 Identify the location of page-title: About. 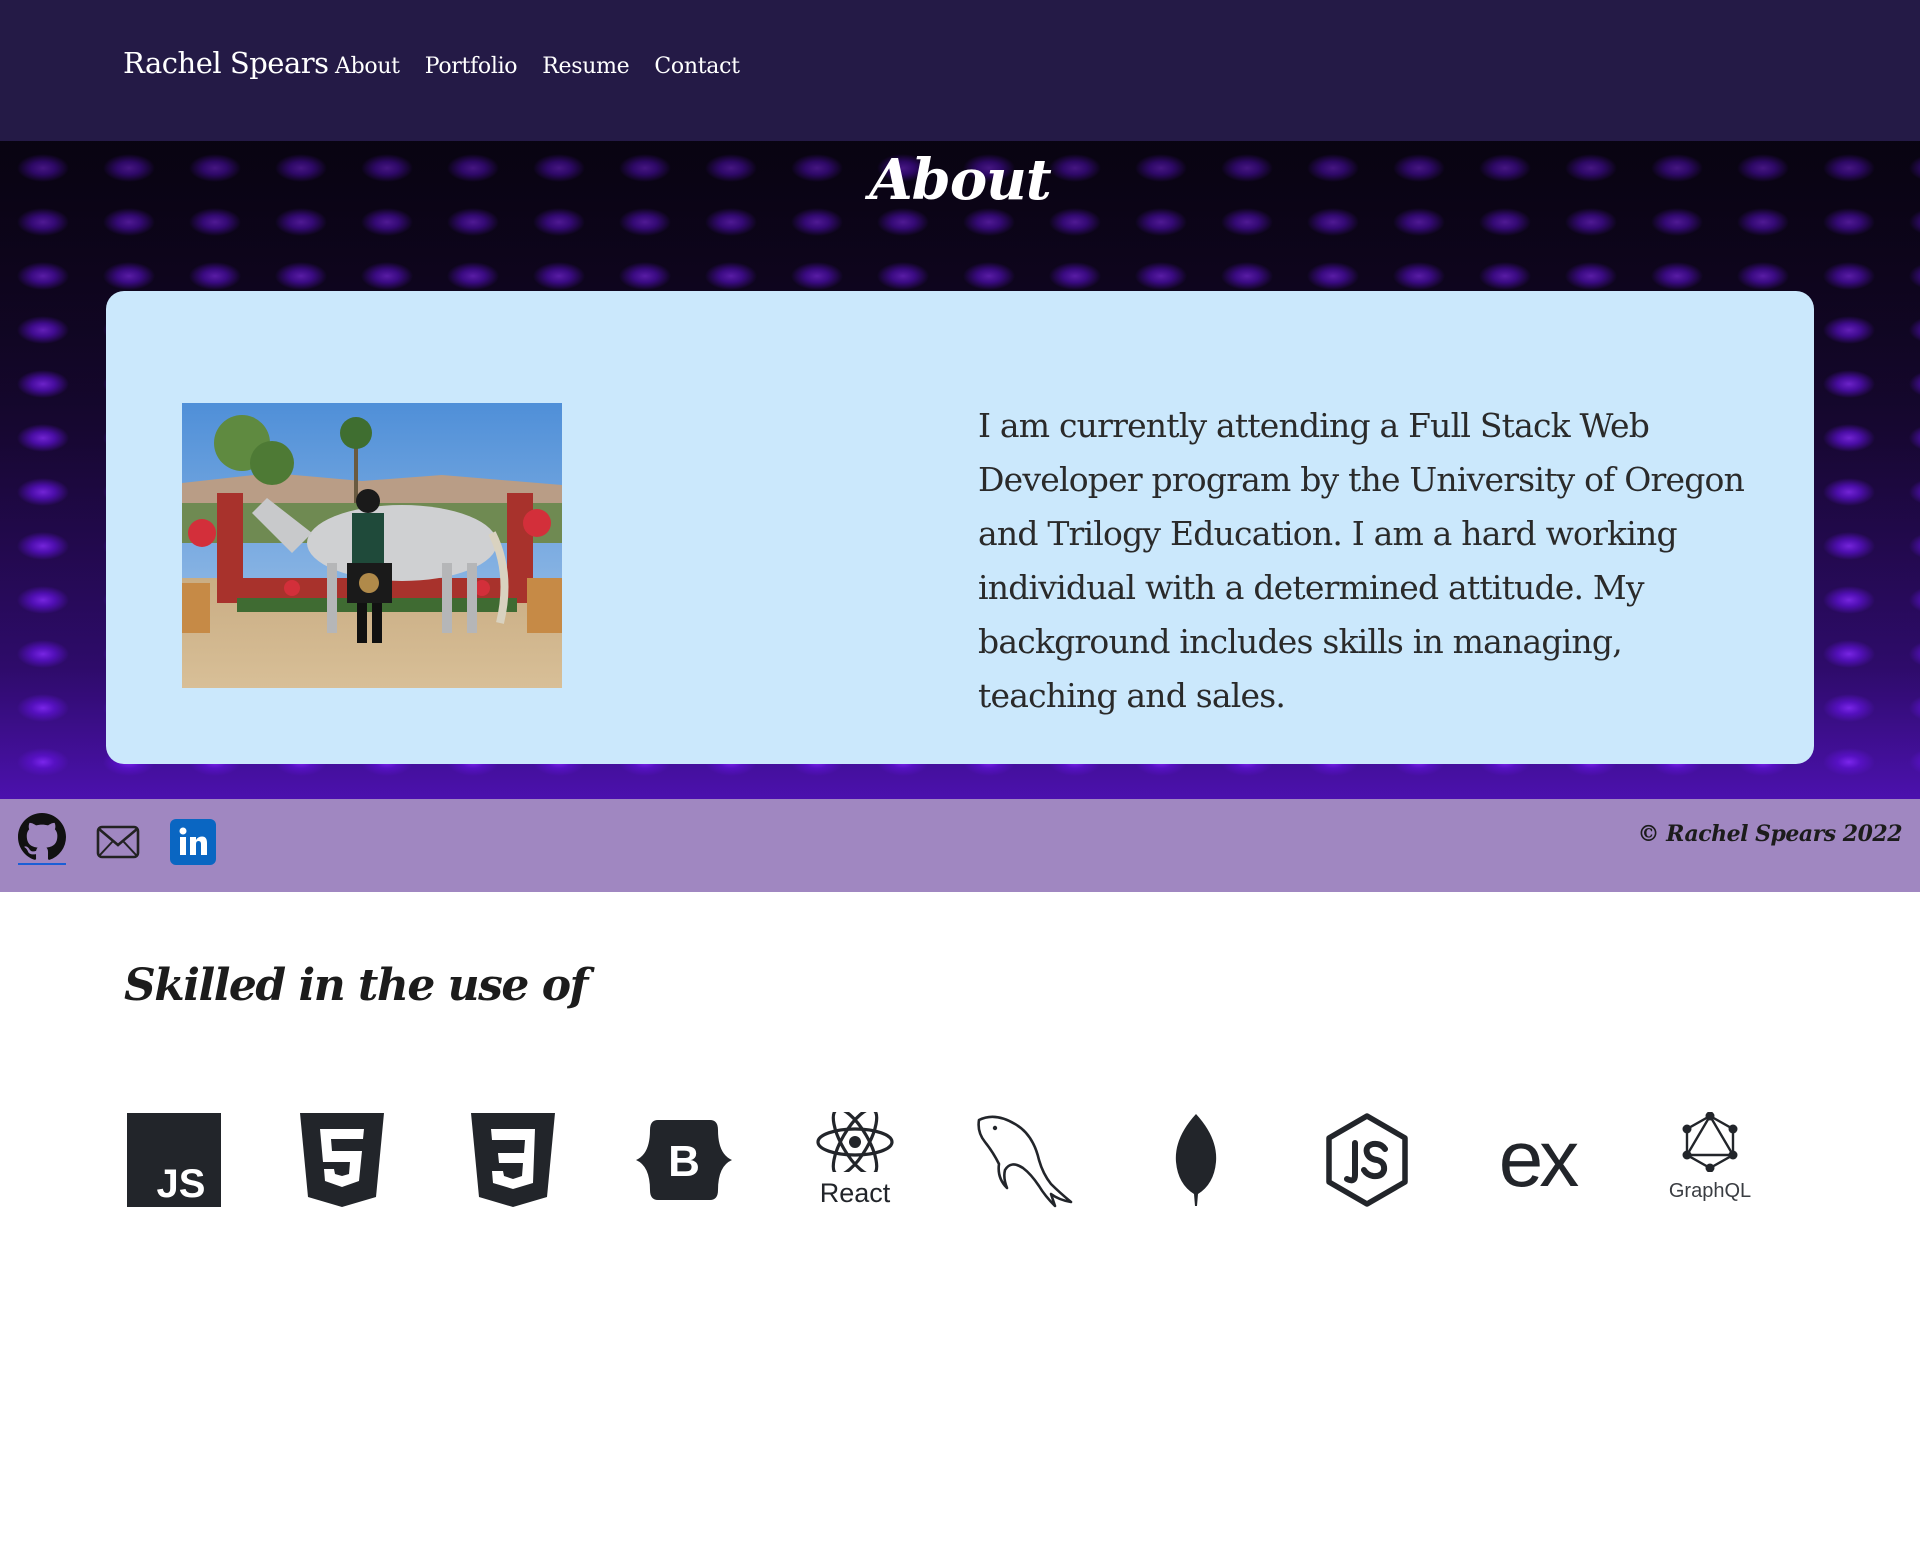
(960, 180).